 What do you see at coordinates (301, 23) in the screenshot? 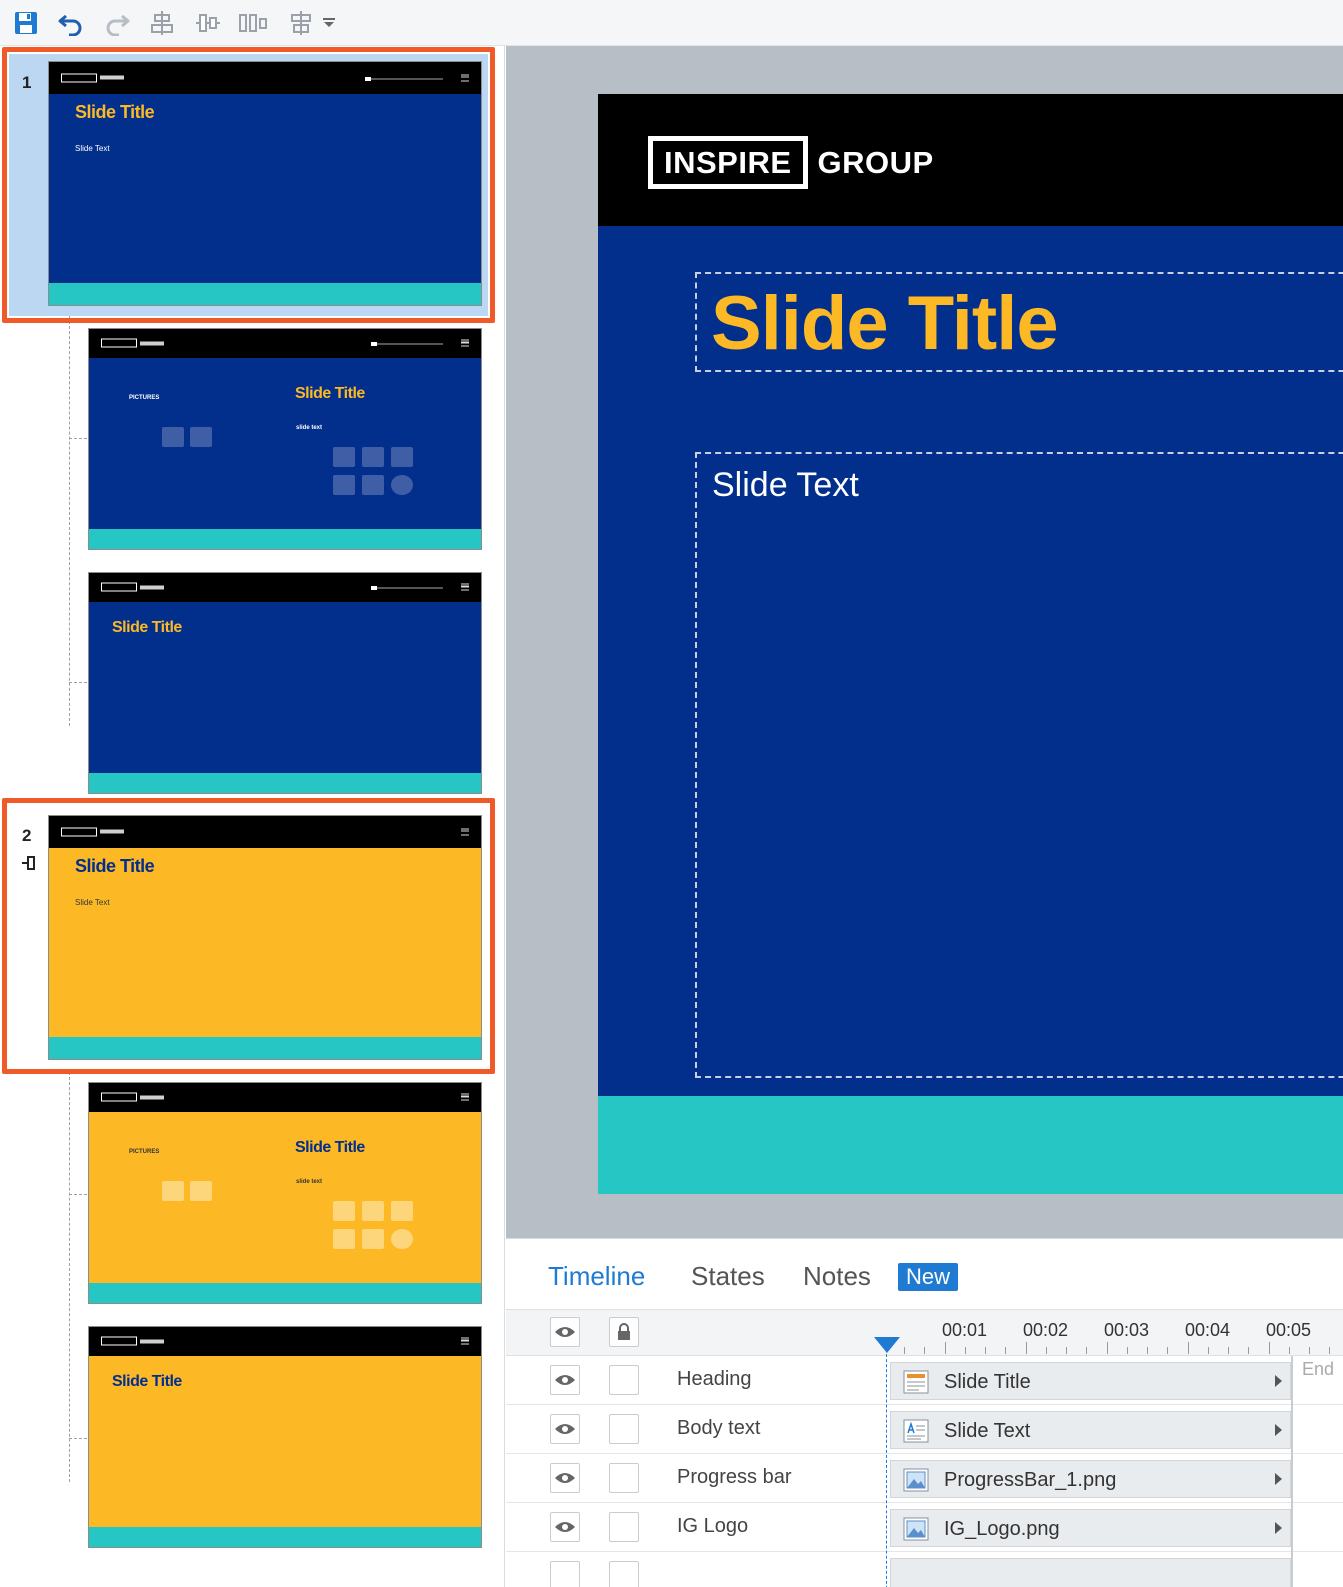
I see `arrange-button` at bounding box center [301, 23].